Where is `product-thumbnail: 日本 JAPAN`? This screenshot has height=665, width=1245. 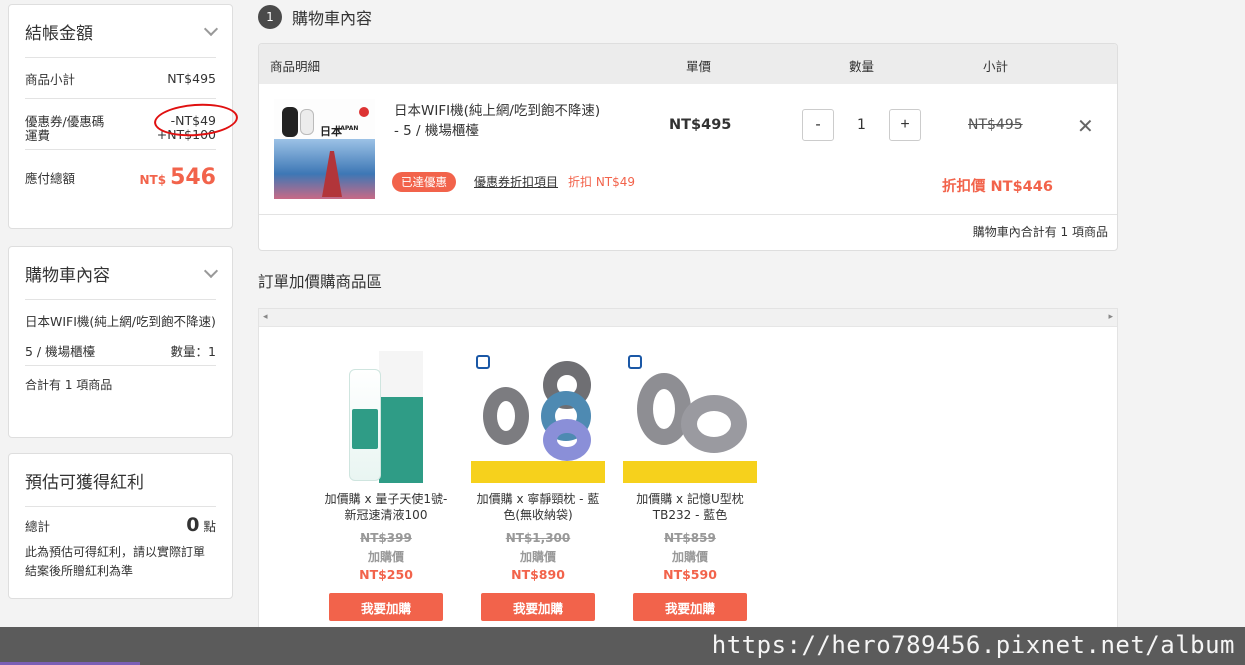 product-thumbnail: 日本 JAPAN is located at coordinates (324, 149).